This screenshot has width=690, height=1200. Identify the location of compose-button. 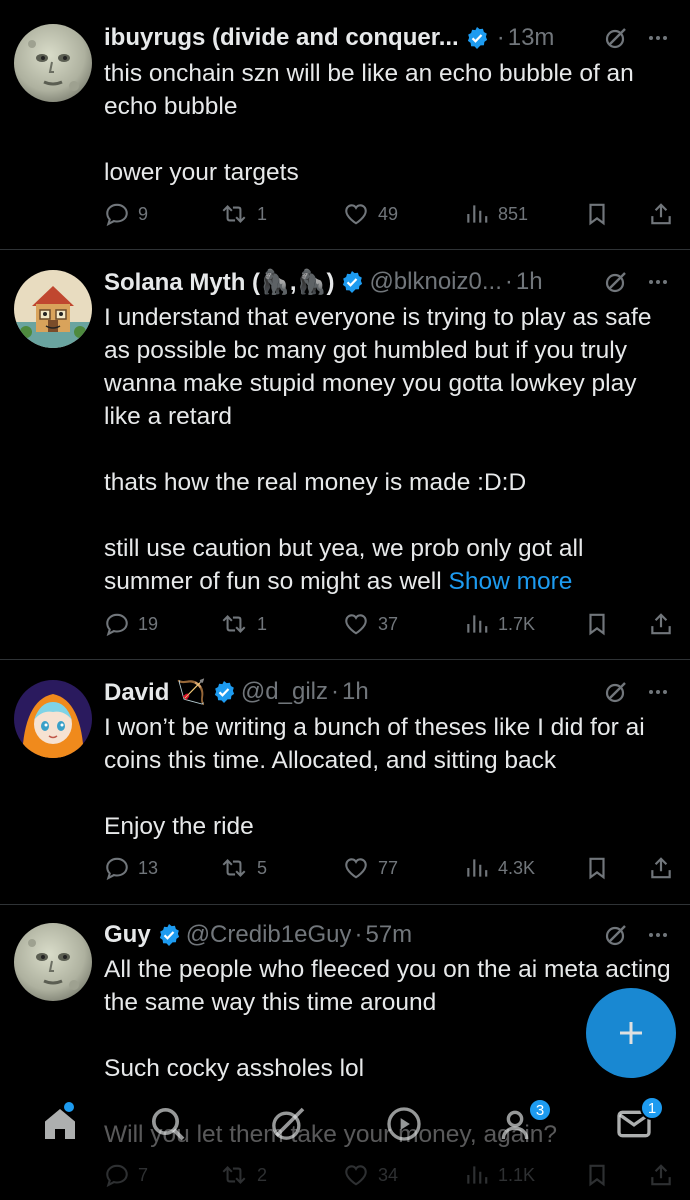
(631, 1033).